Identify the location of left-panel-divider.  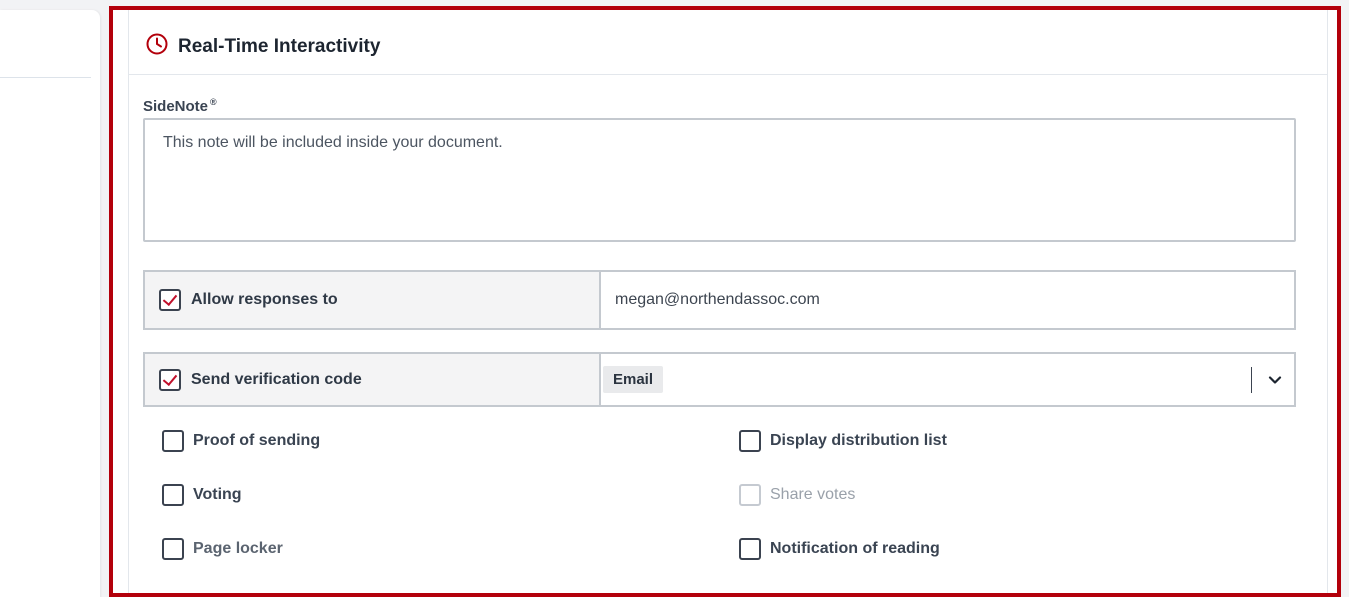
(45, 77).